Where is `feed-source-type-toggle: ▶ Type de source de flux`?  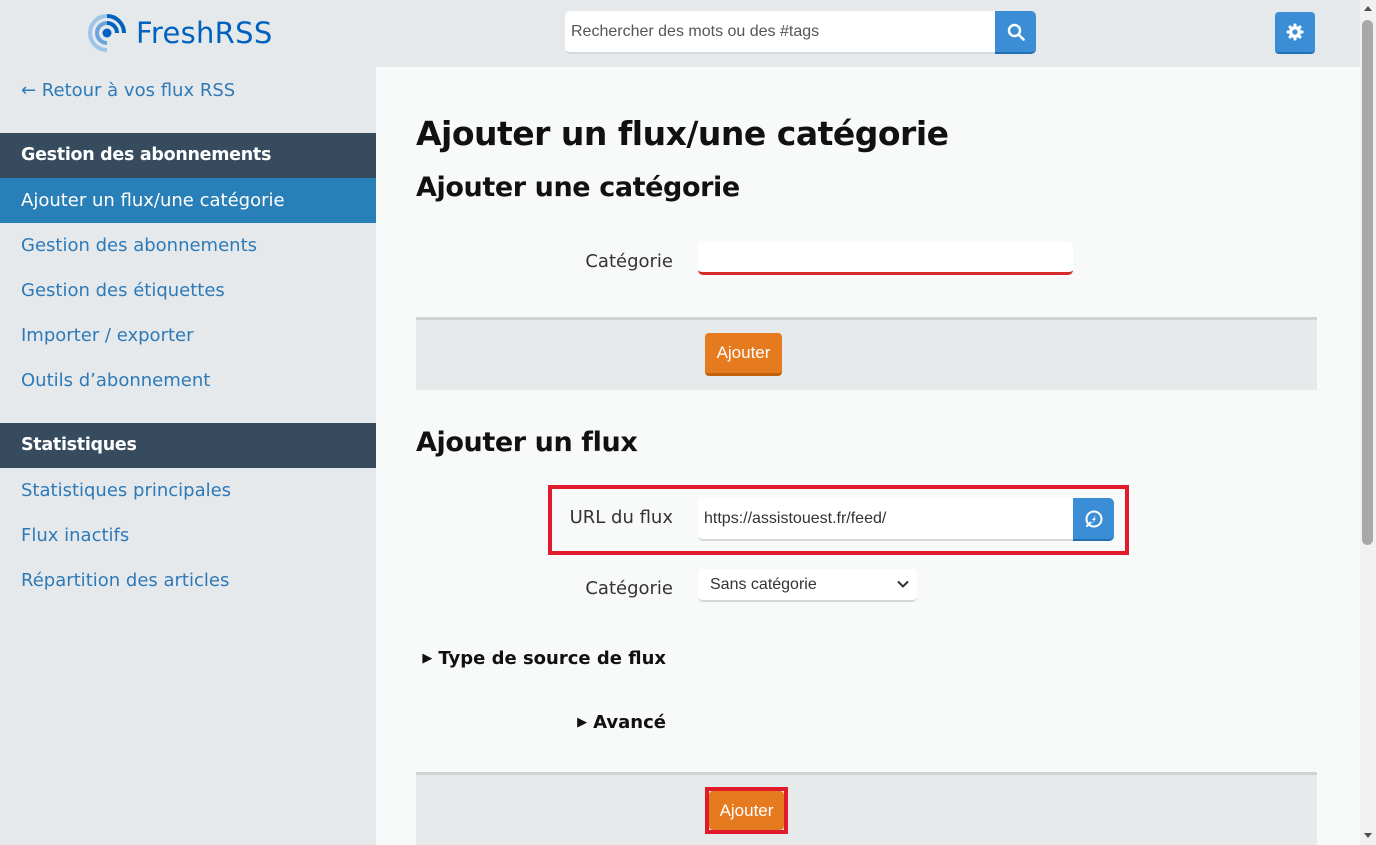 feed-source-type-toggle: ▶ Type de source de flux is located at coordinates (516, 658).